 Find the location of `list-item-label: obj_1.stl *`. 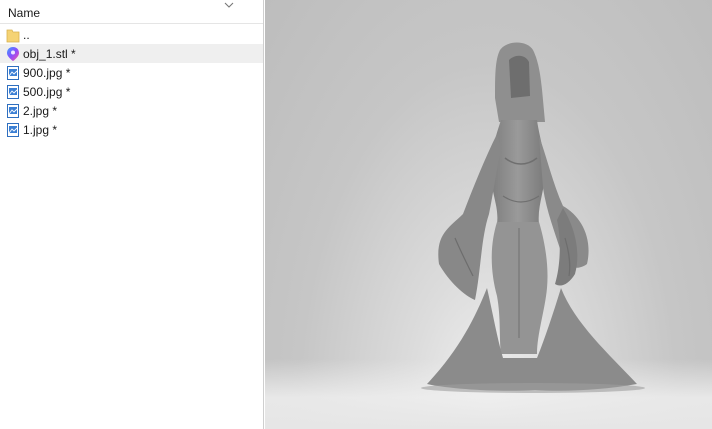

list-item-label: obj_1.stl * is located at coordinates (49, 53).